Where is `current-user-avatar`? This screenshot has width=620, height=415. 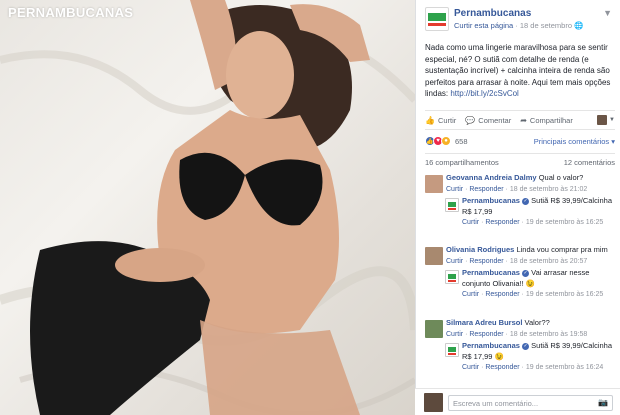
current-user-avatar is located at coordinates (433, 402).